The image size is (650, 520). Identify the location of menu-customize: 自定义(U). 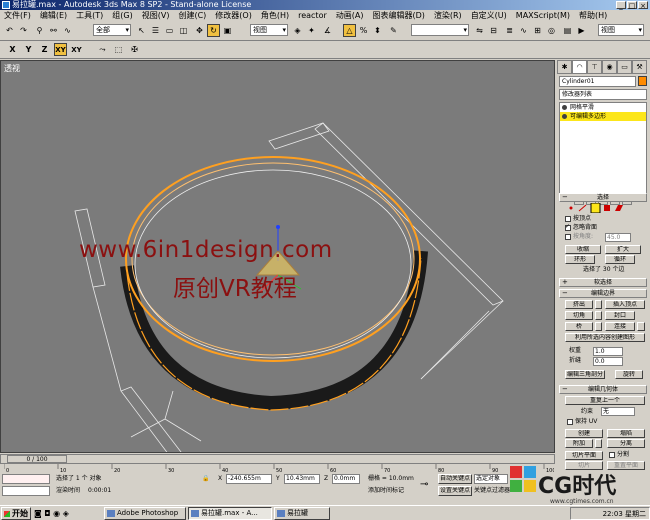
(489, 15).